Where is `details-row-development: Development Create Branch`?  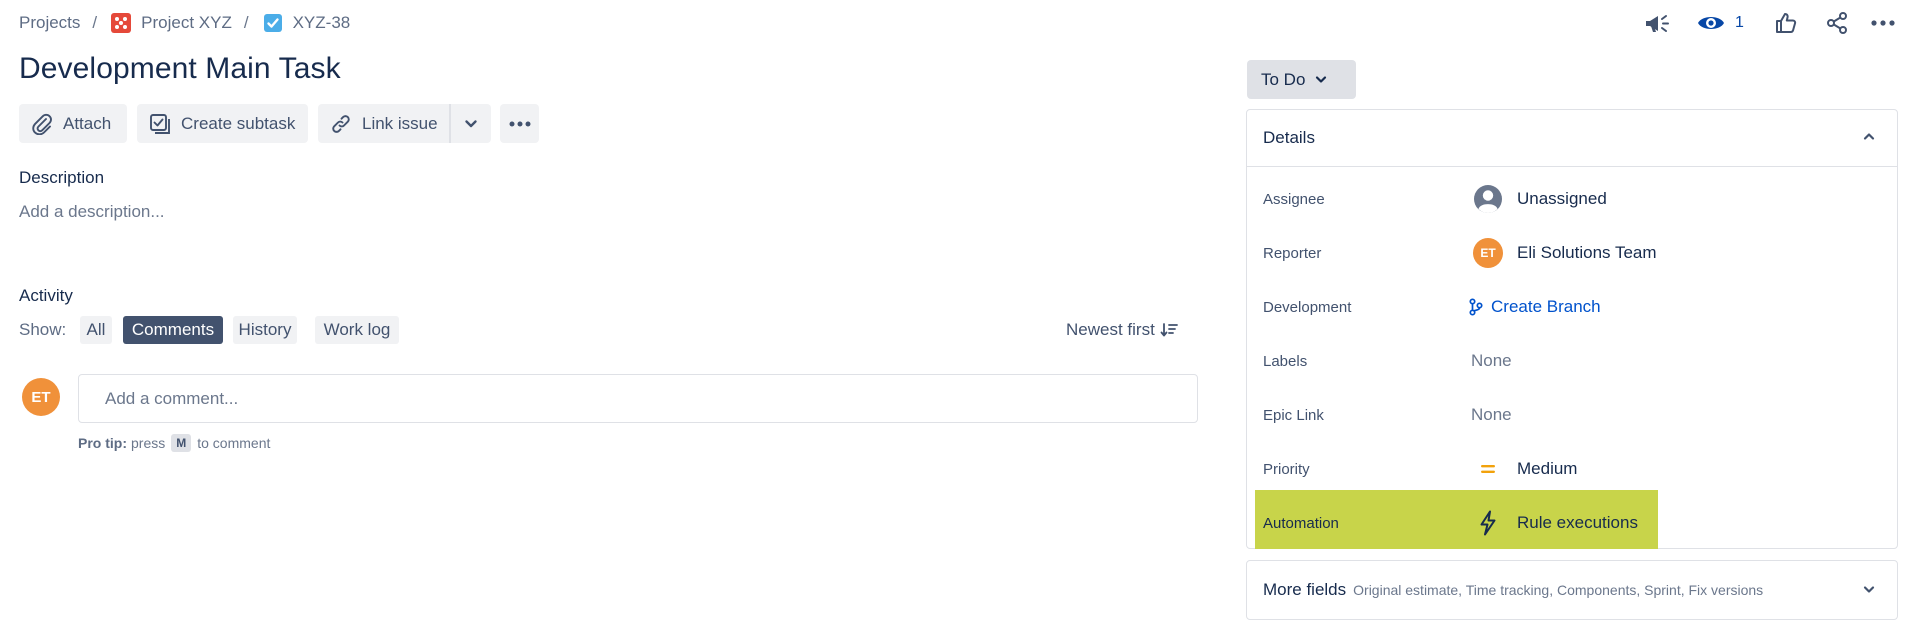
details-row-development: Development Create Branch is located at coordinates (1572, 307).